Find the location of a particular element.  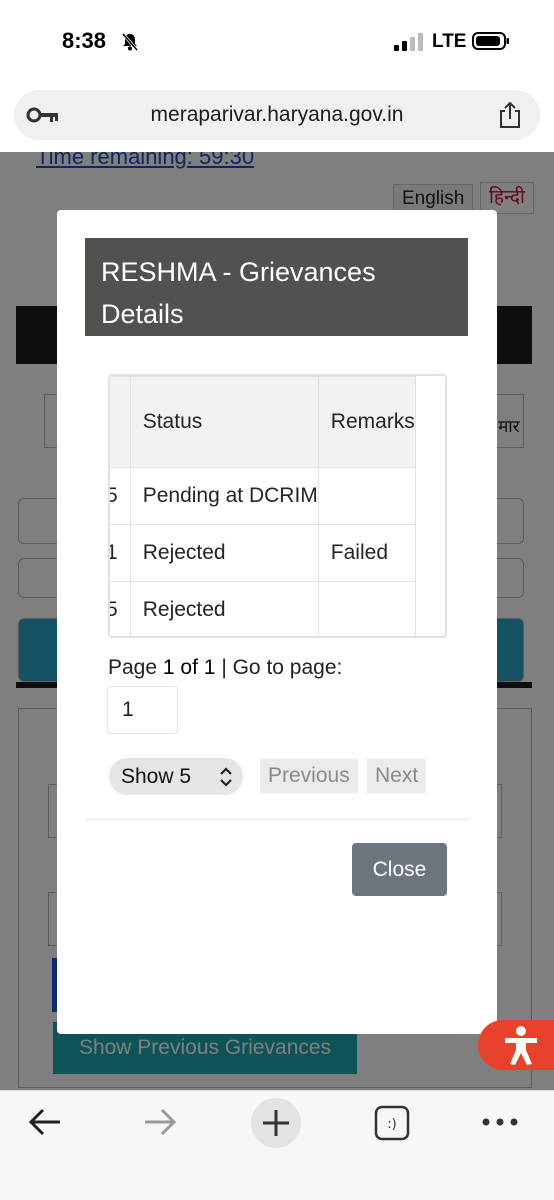

table-row: 425 Rejected is located at coordinates (263, 608).